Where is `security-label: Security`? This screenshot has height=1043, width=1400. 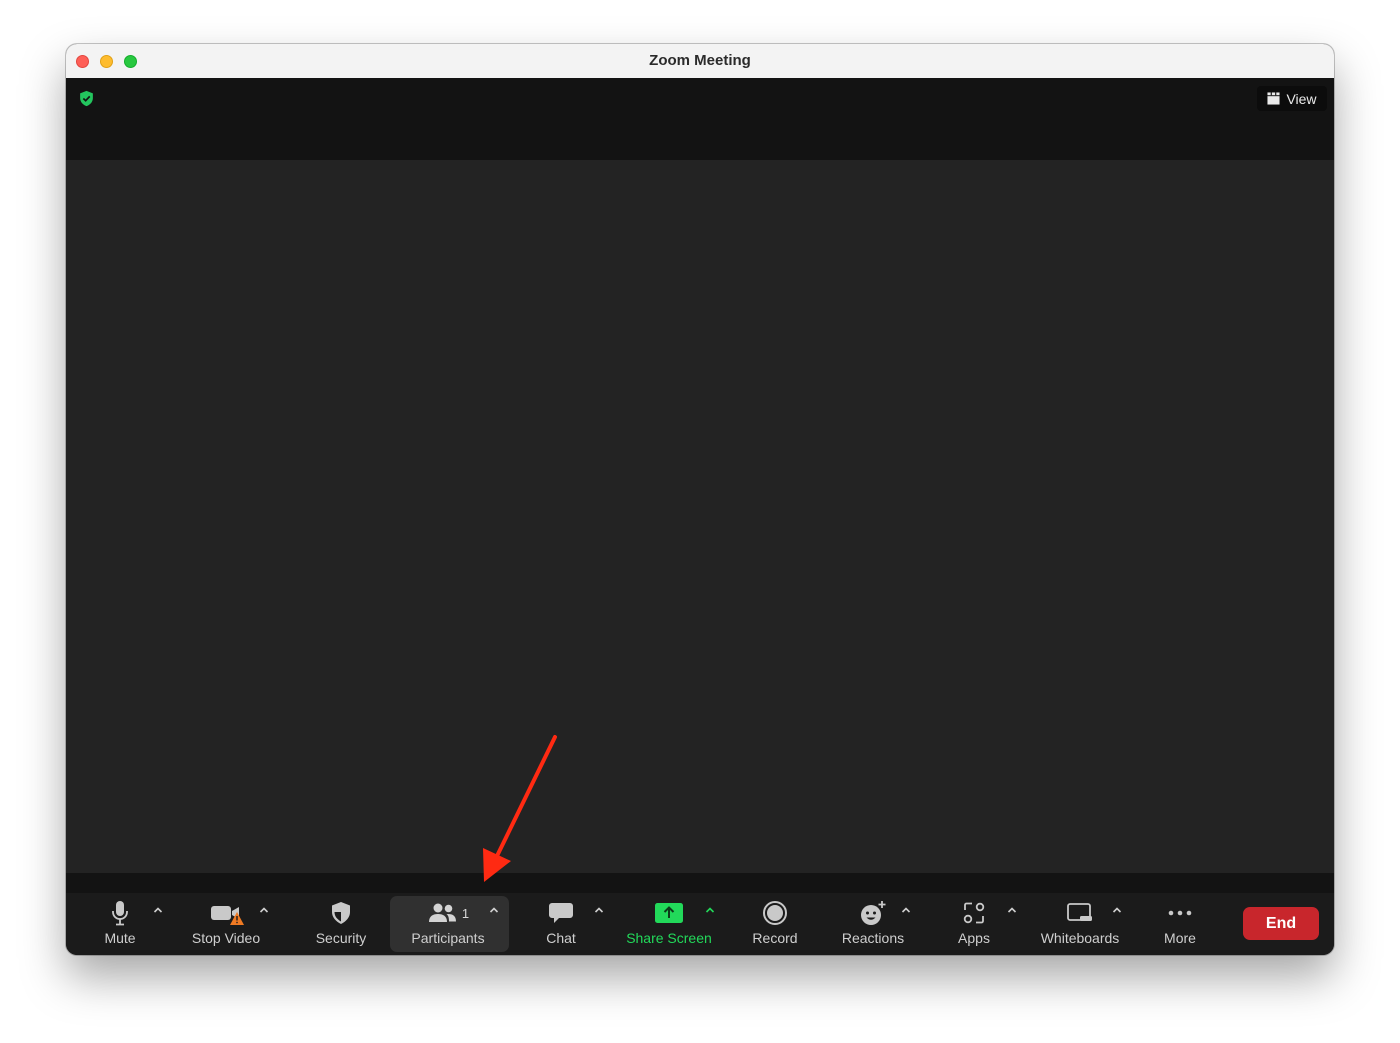 security-label: Security is located at coordinates (341, 938).